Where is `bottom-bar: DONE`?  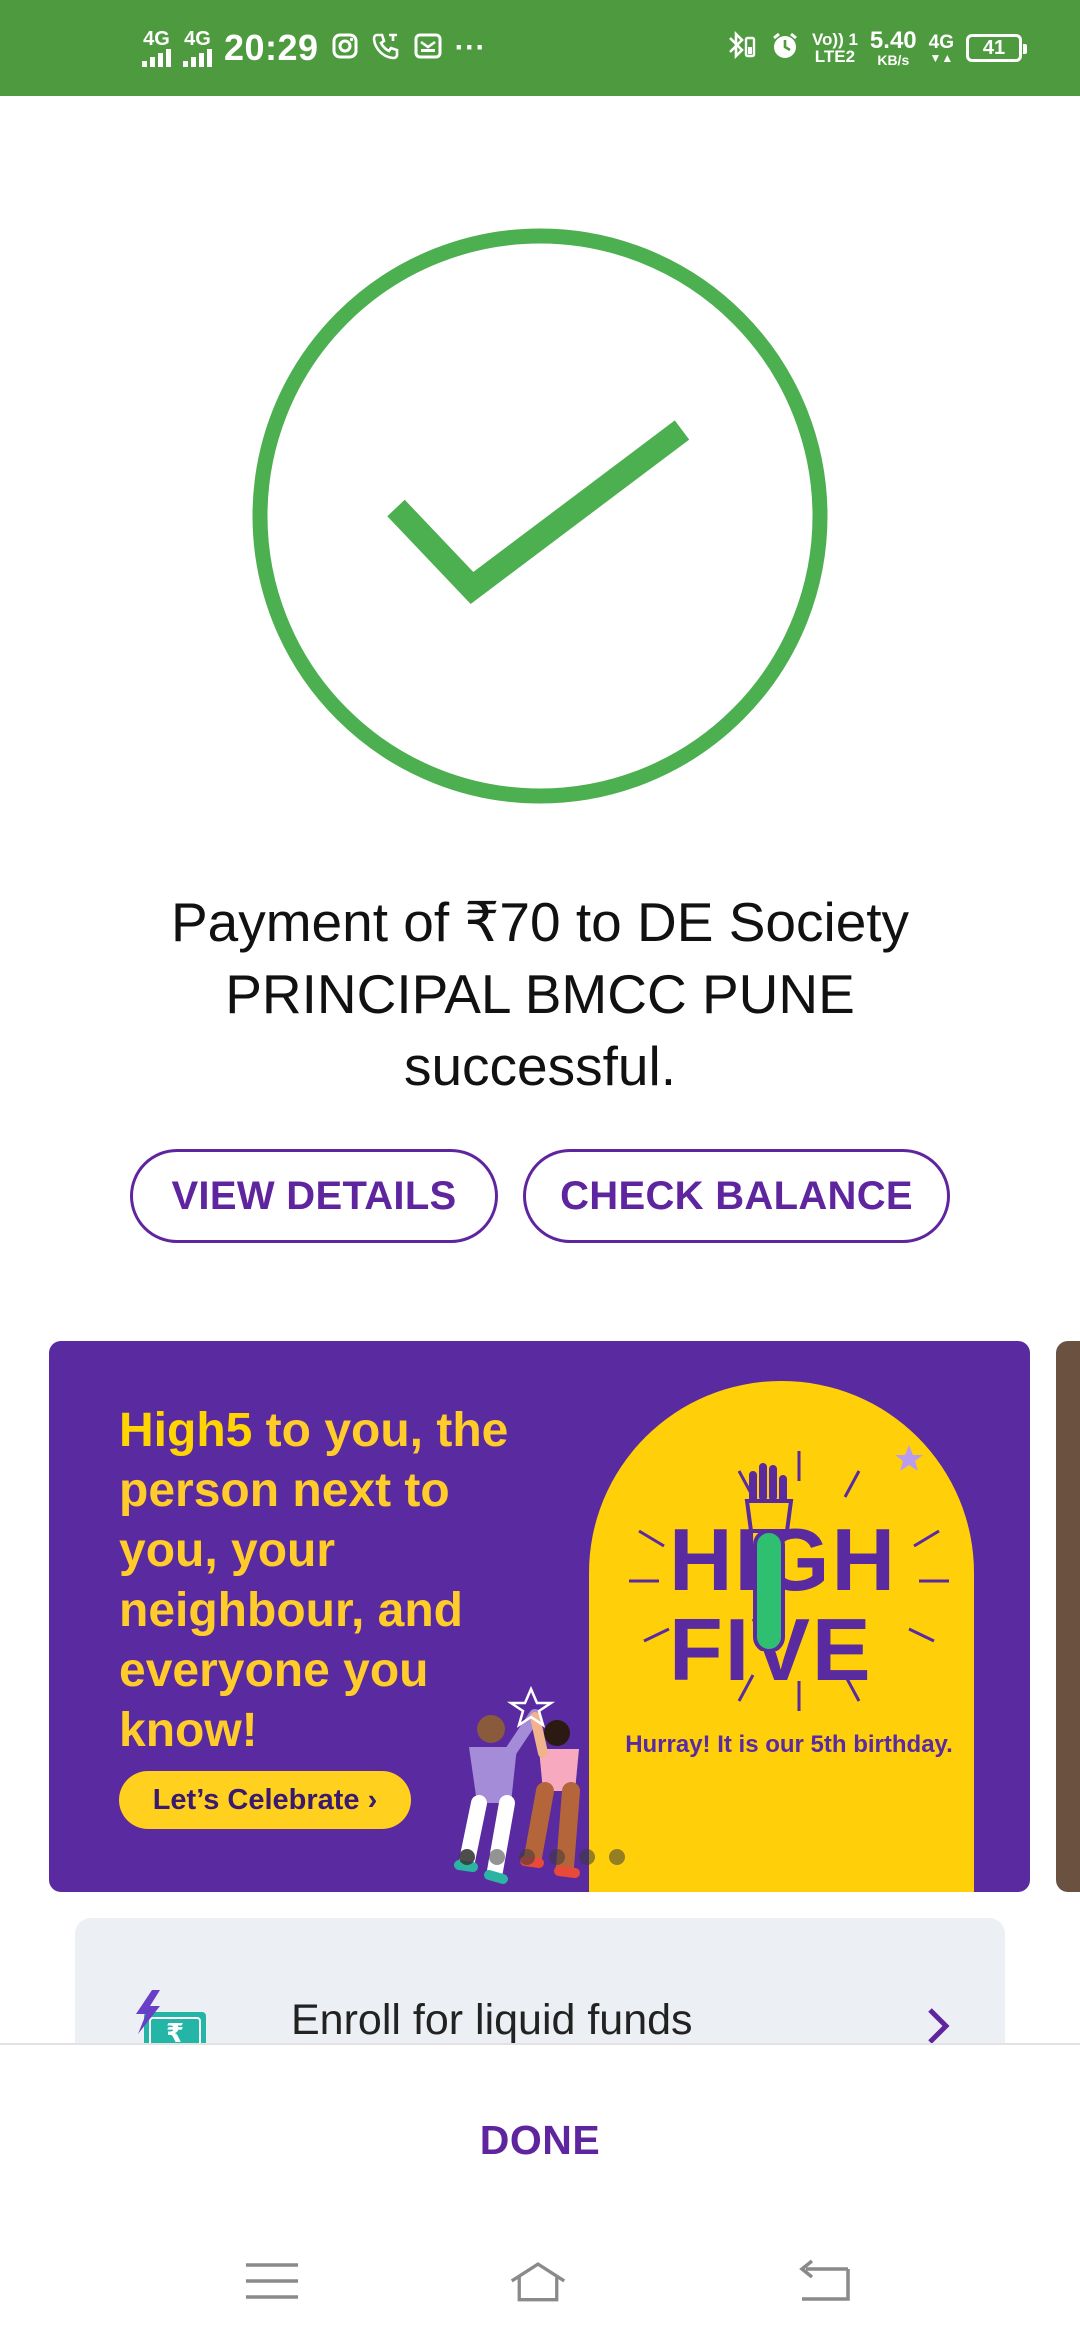
bottom-bar: DONE is located at coordinates (540, 2191).